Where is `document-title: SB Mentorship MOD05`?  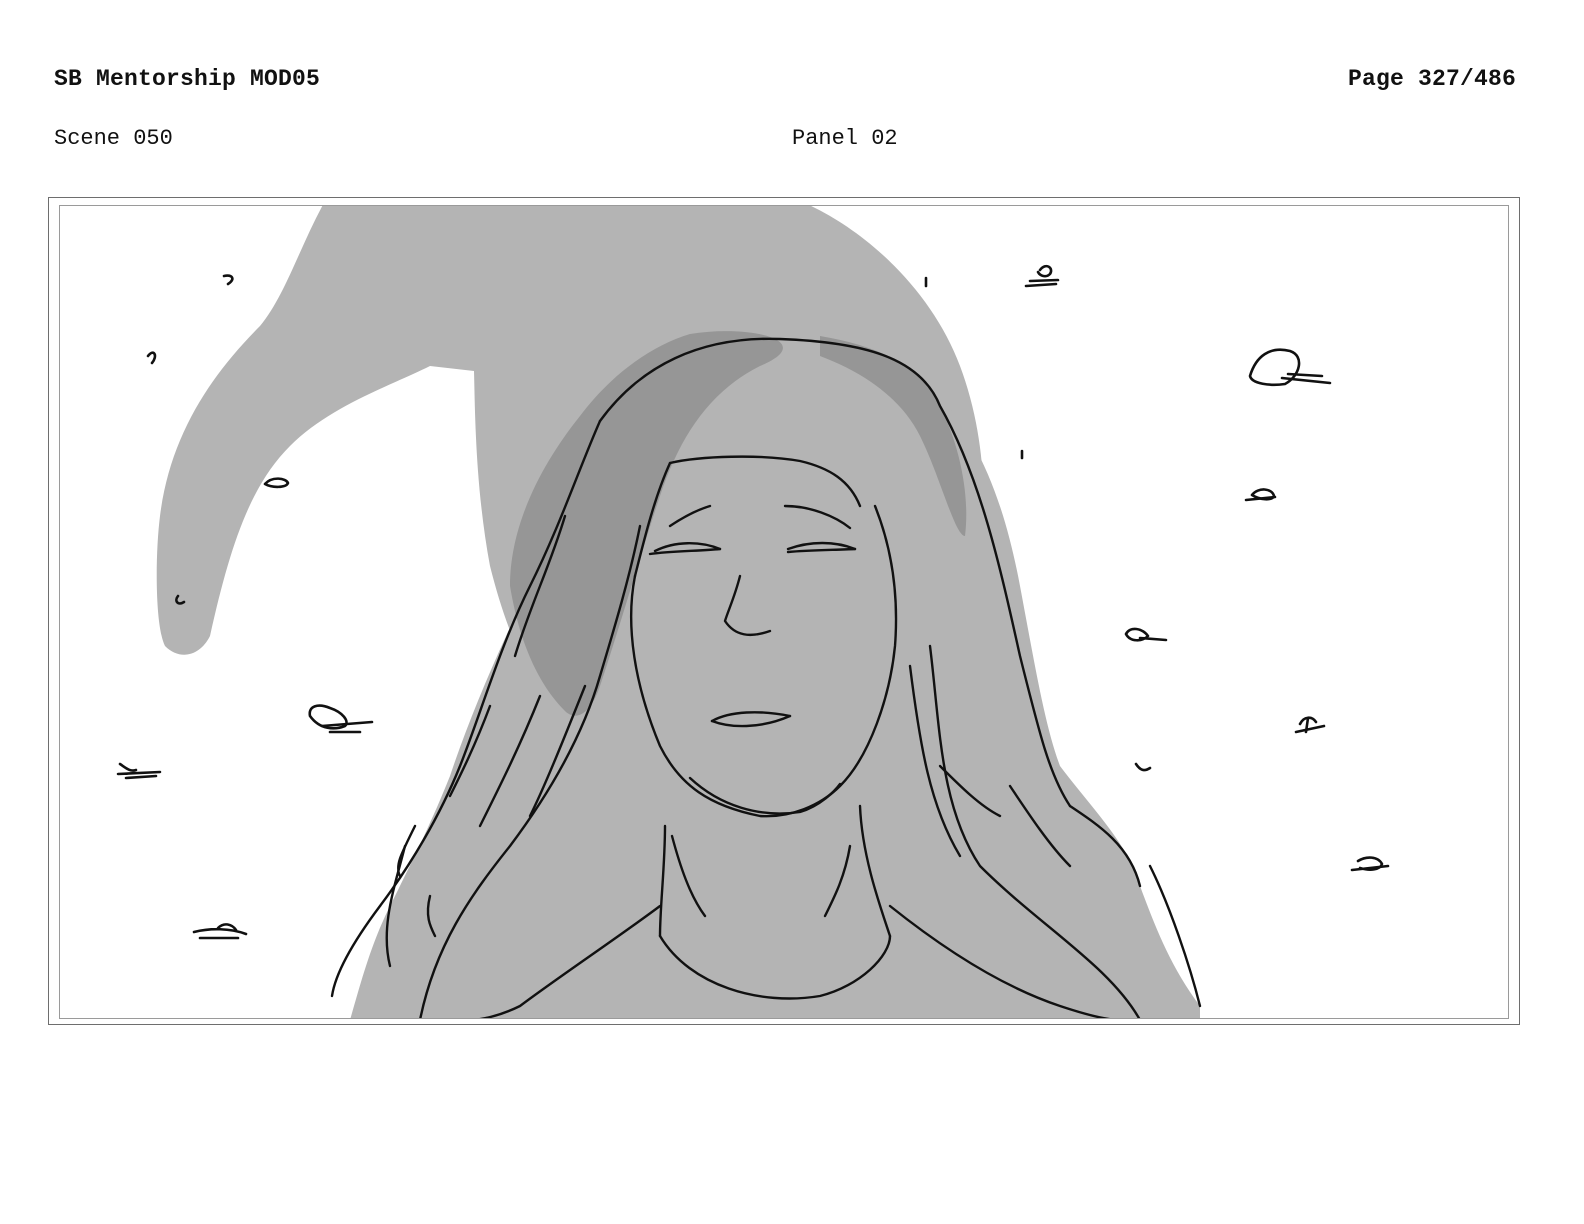
document-title: SB Mentorship MOD05 is located at coordinates (187, 79).